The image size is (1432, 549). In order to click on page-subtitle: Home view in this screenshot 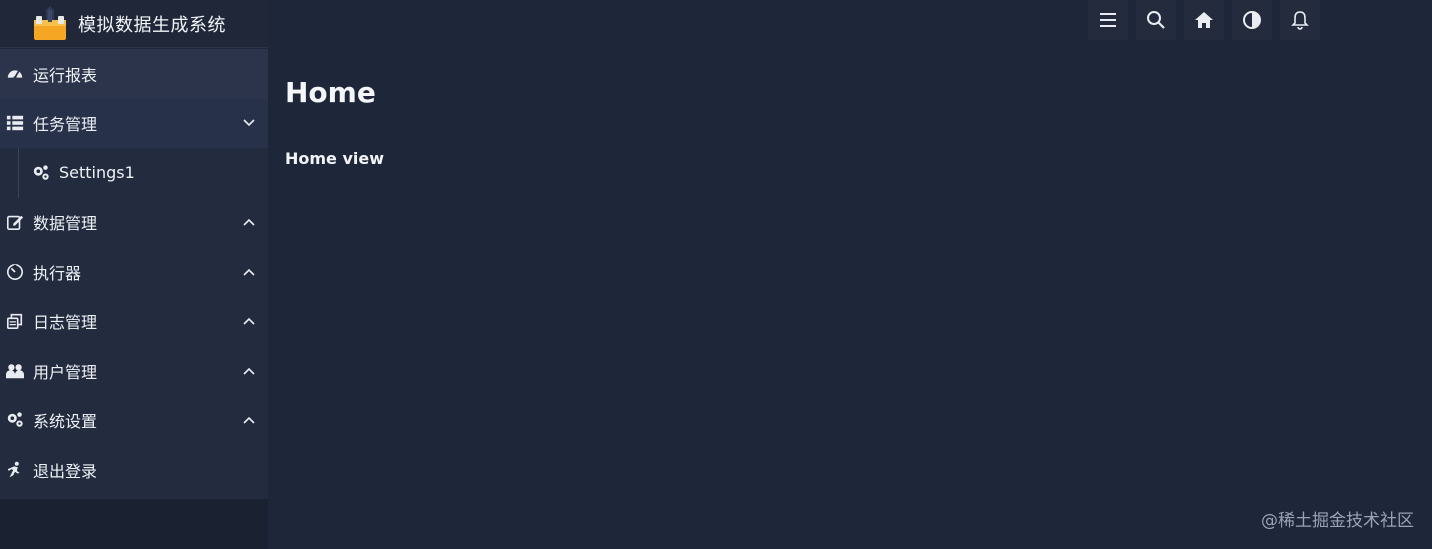, I will do `click(335, 158)`.